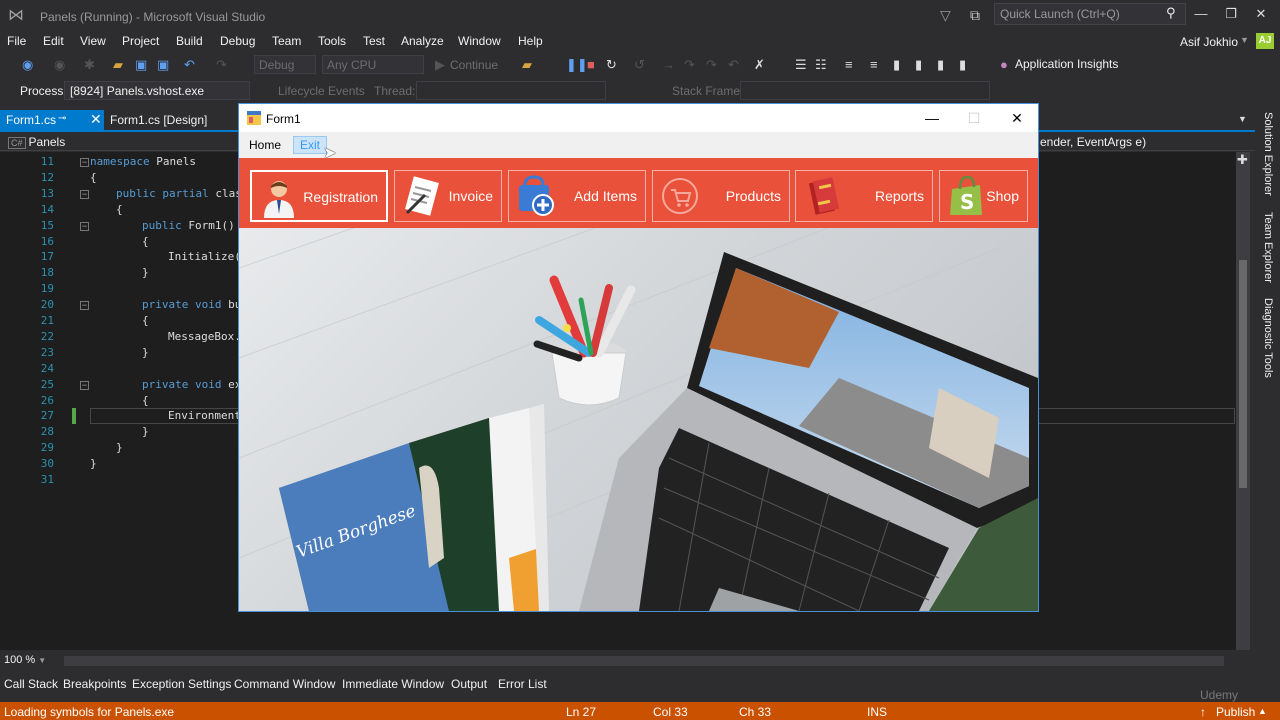 The width and height of the screenshot is (1280, 720). What do you see at coordinates (1066, 64) in the screenshot?
I see `application-insights-button: Application Insights` at bounding box center [1066, 64].